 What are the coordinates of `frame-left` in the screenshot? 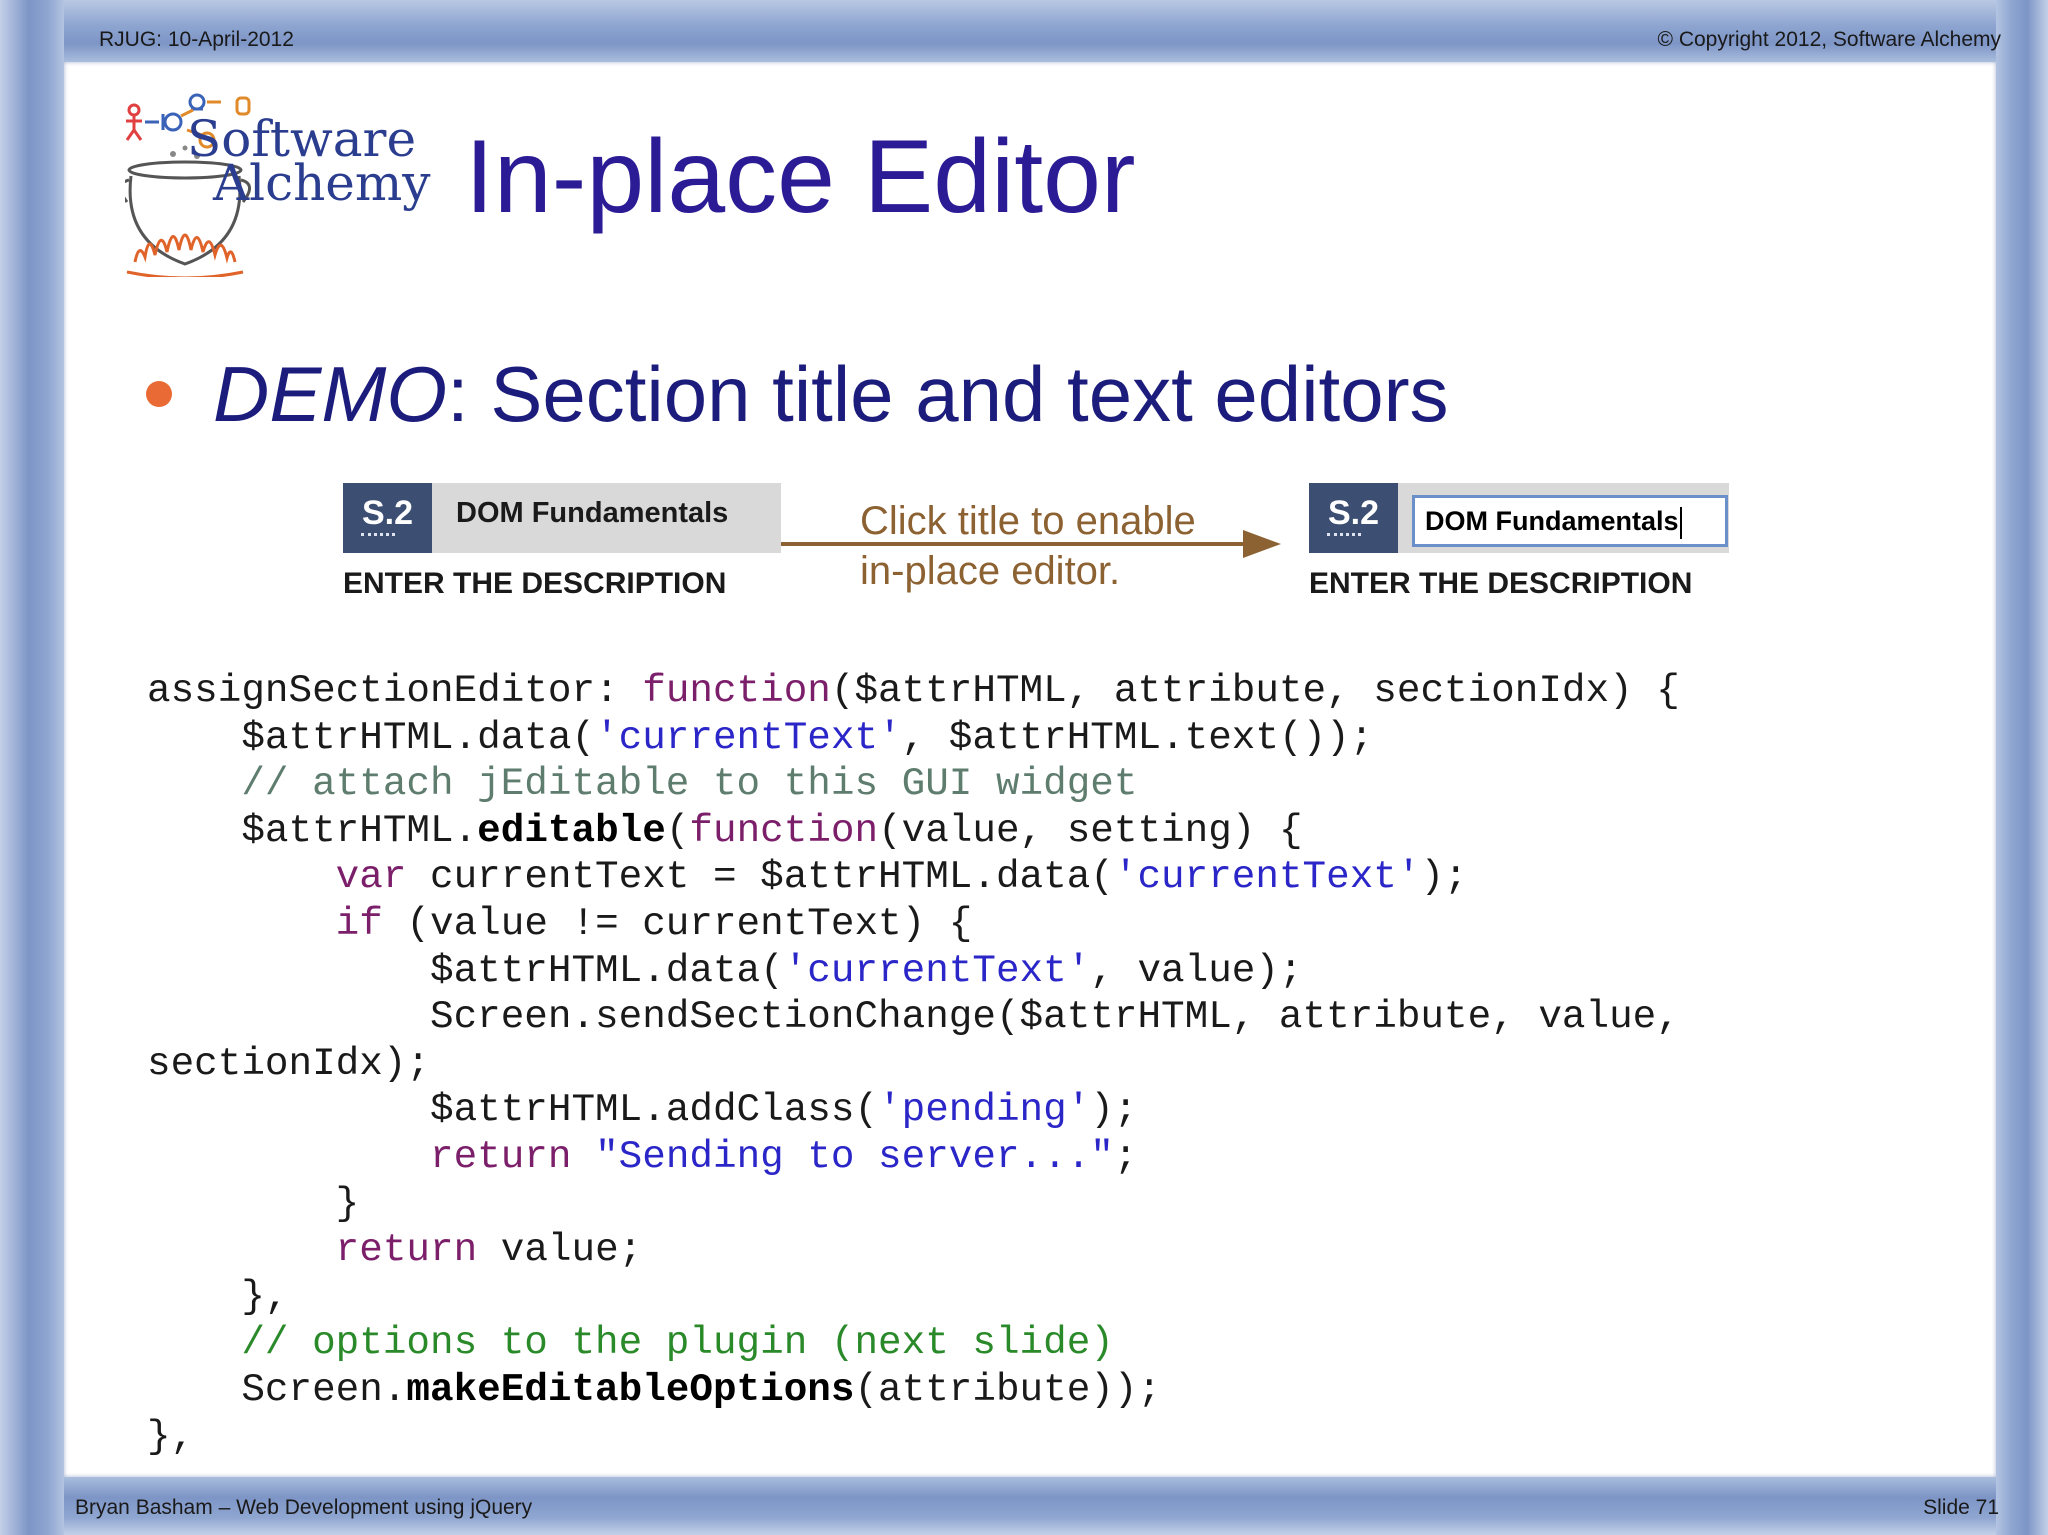 It's located at (32, 767).